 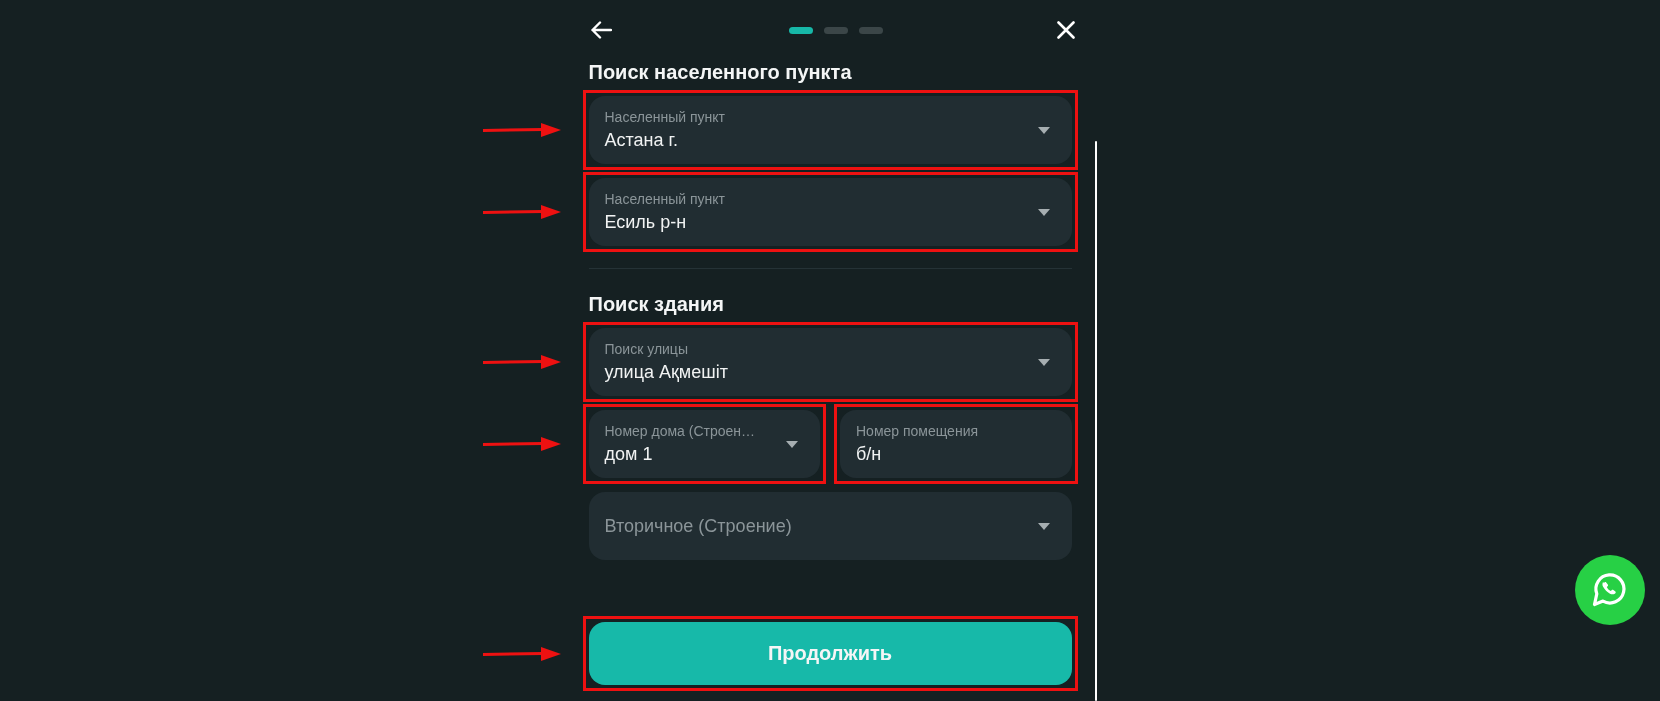 What do you see at coordinates (628, 454) in the screenshot?
I see `field-value: дом 1` at bounding box center [628, 454].